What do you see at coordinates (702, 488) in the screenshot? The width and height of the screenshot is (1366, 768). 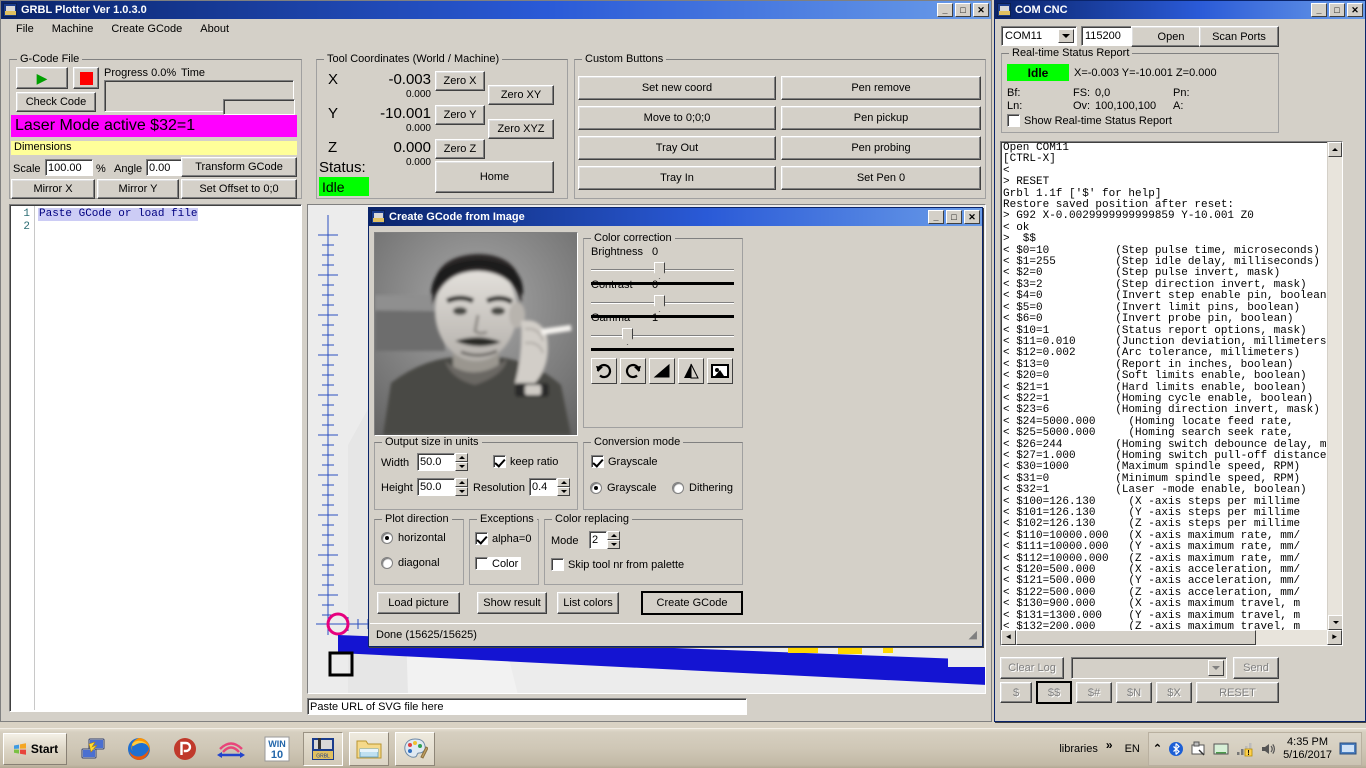 I see `dithering-radio: Dithering` at bounding box center [702, 488].